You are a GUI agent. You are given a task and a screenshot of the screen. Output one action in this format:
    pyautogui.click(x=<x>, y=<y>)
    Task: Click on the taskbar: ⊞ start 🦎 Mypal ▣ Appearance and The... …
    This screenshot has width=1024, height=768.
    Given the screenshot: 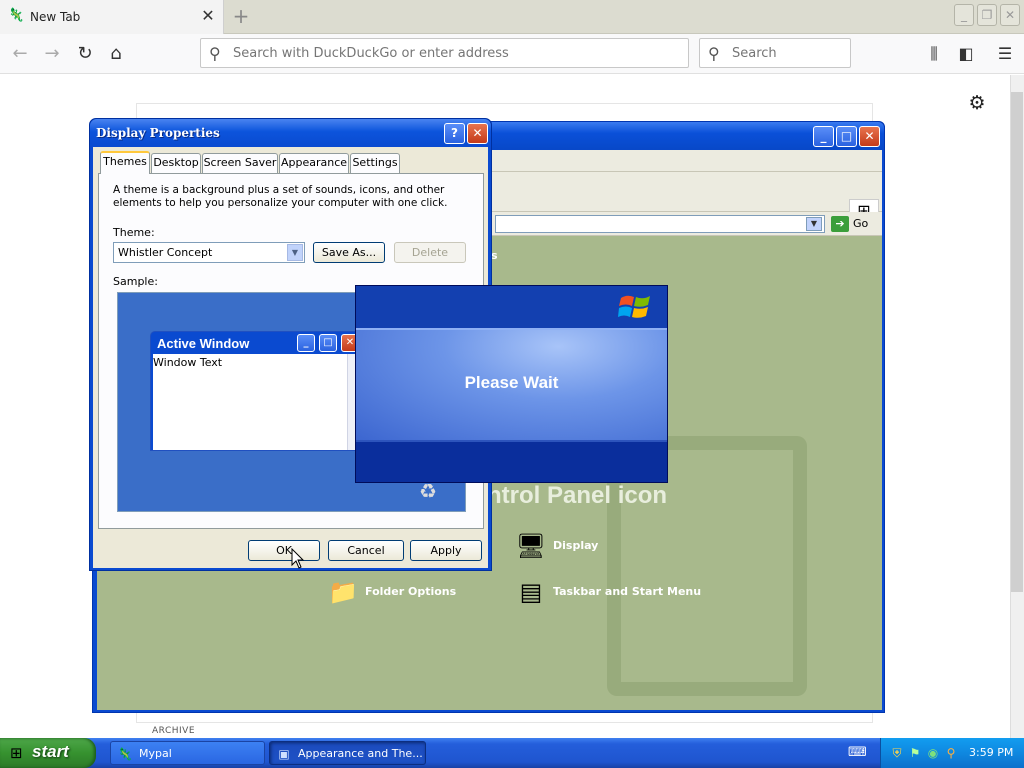 What is the action you would take?
    pyautogui.click(x=512, y=753)
    